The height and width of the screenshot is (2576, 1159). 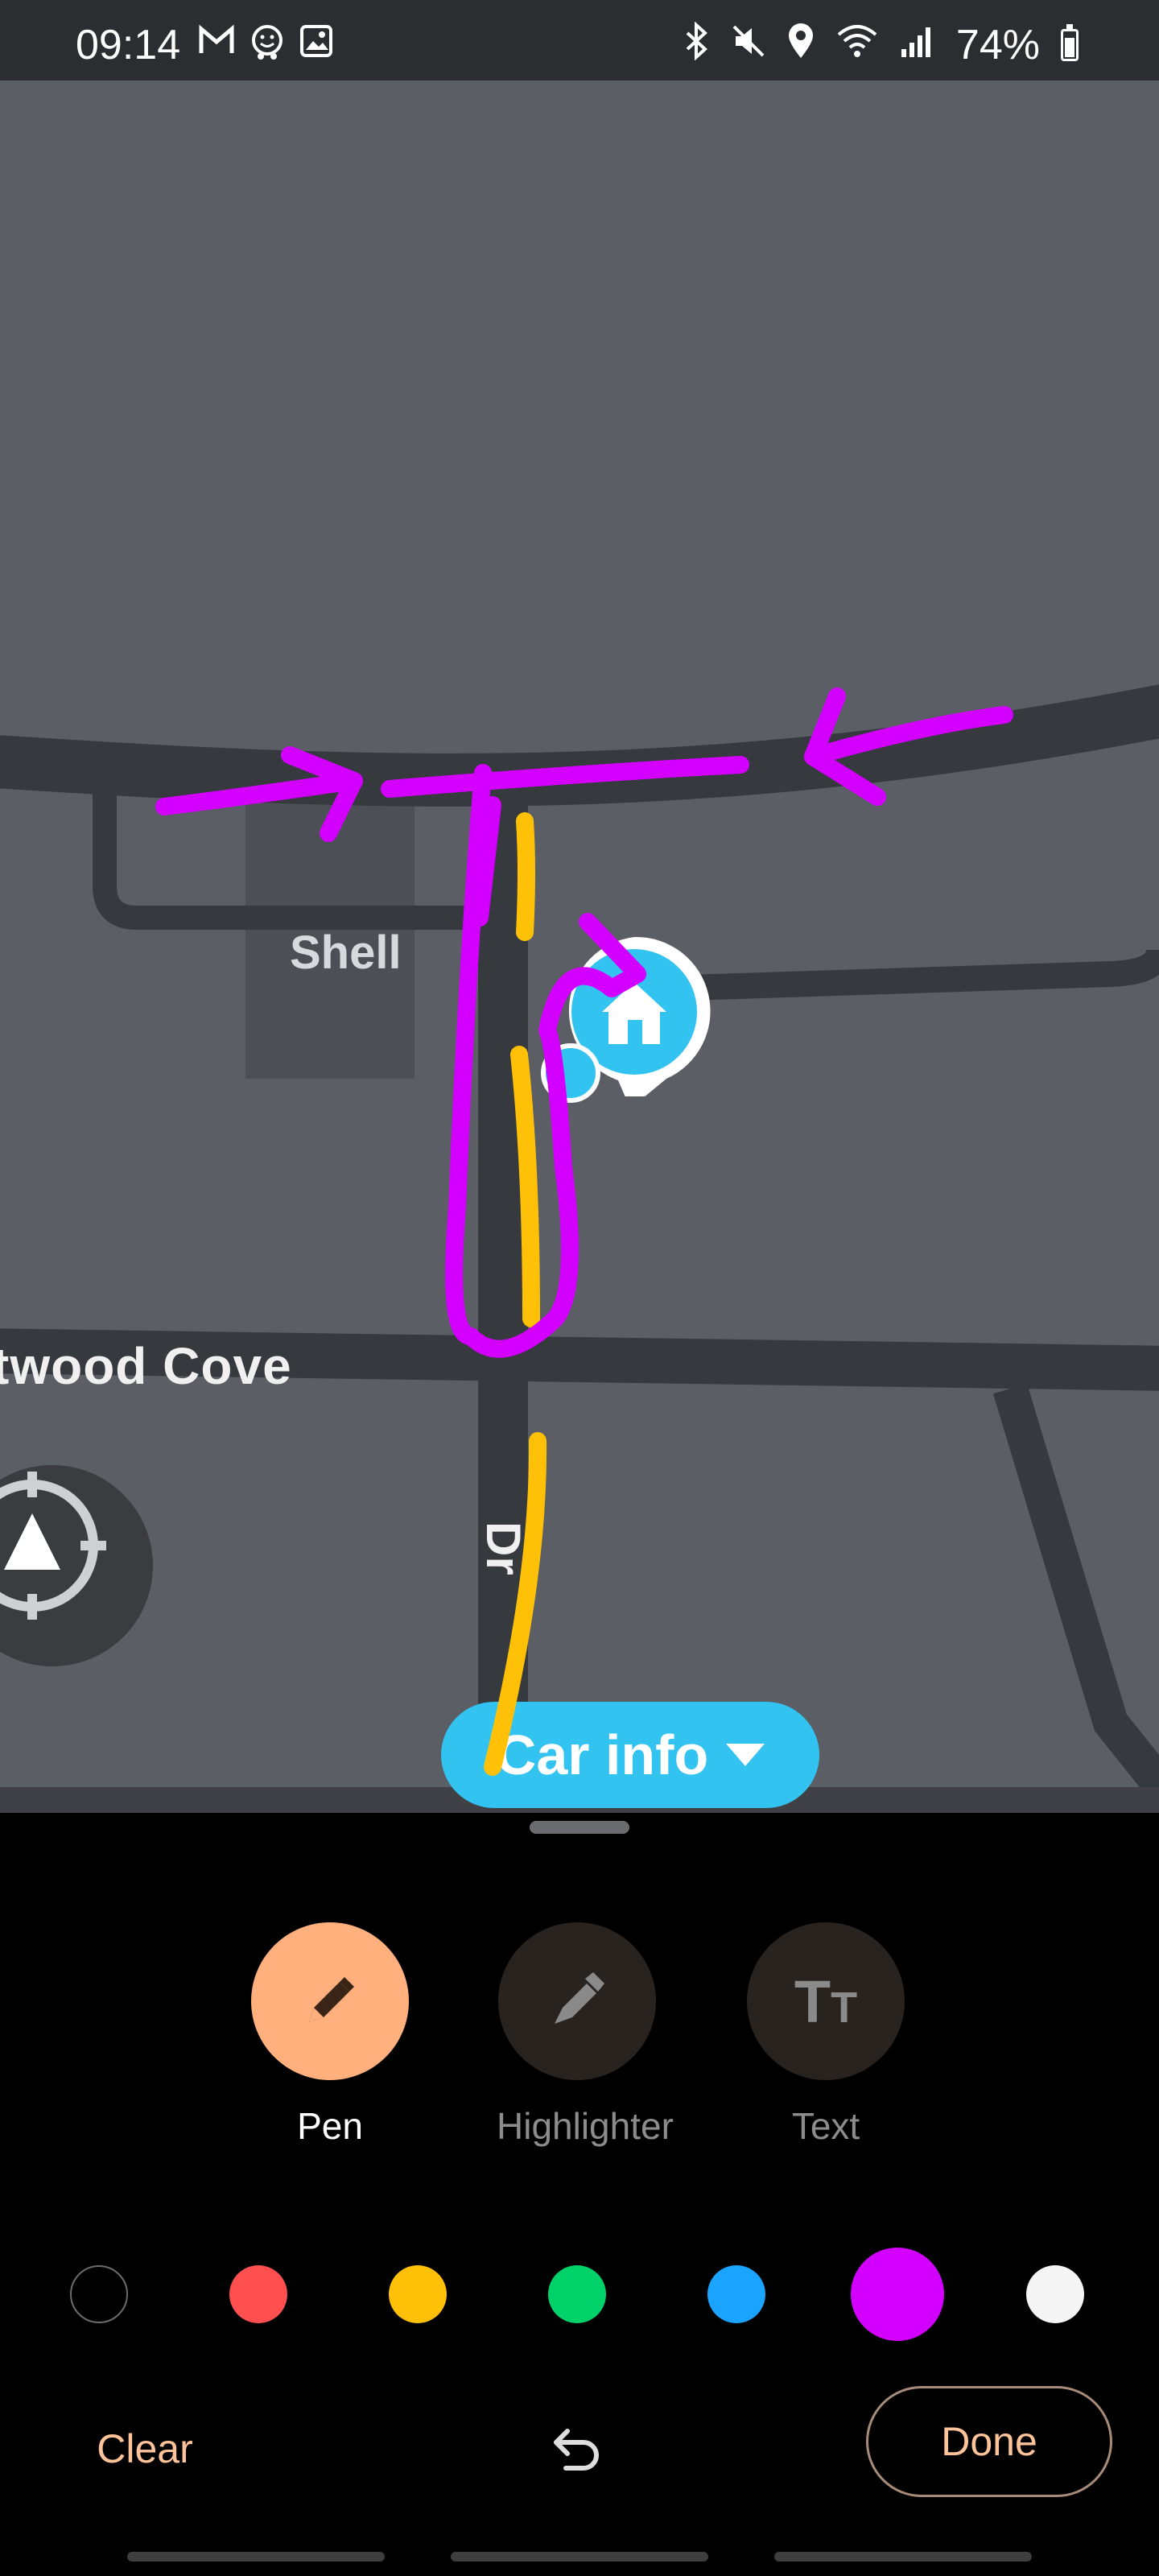 What do you see at coordinates (585, 2126) in the screenshot?
I see `tool-highlighter-label: Highlighter` at bounding box center [585, 2126].